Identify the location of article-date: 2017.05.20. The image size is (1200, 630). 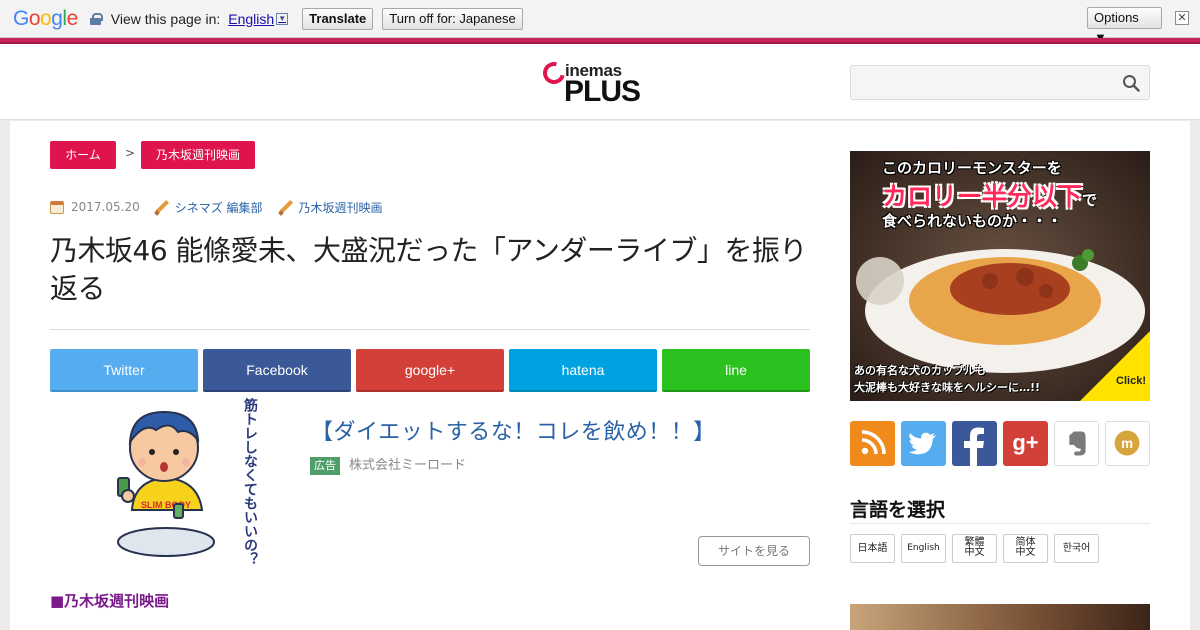
(105, 207).